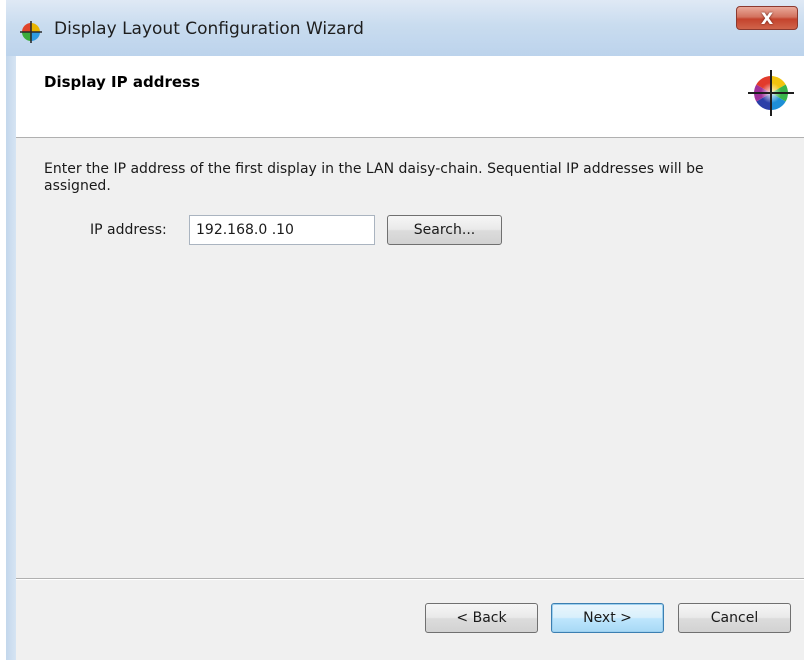  What do you see at coordinates (128, 230) in the screenshot?
I see `ip-address-label: IP address:` at bounding box center [128, 230].